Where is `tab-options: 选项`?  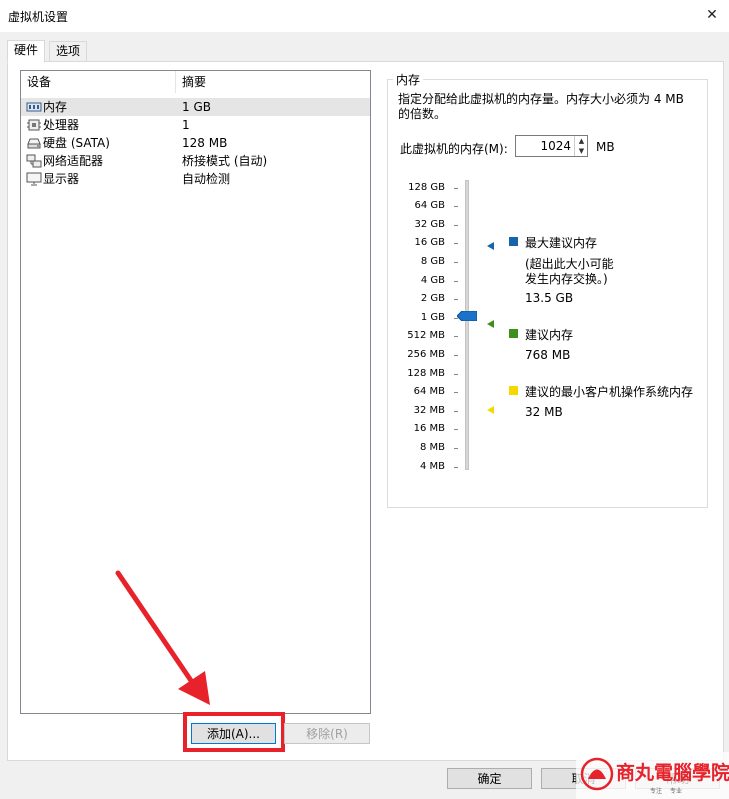 tab-options: 选项 is located at coordinates (68, 51).